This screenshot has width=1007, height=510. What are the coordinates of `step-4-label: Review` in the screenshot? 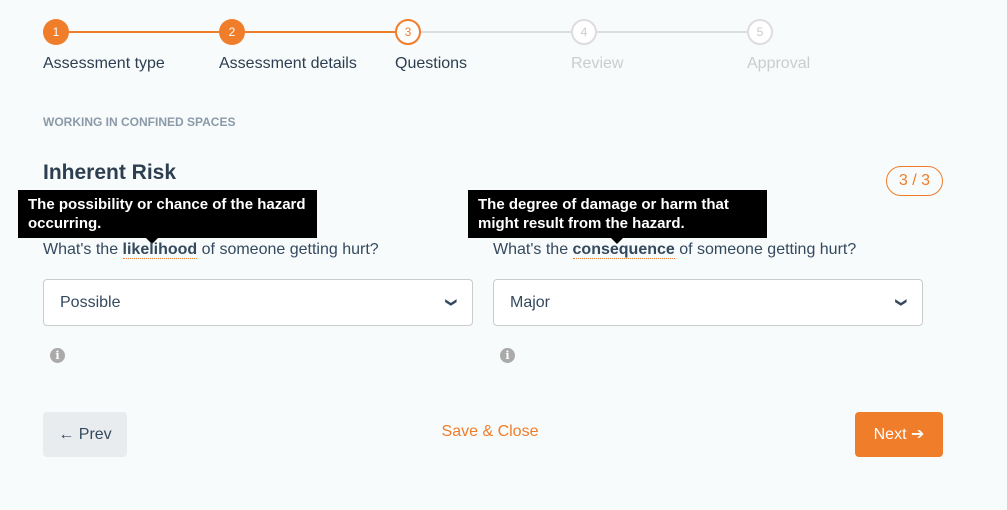 It's located at (597, 63).